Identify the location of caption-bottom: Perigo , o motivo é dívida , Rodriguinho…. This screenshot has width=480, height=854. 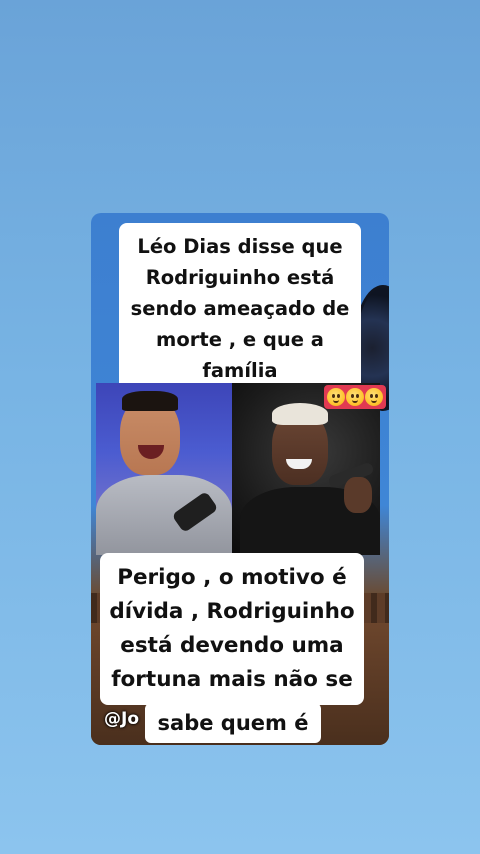
(232, 629).